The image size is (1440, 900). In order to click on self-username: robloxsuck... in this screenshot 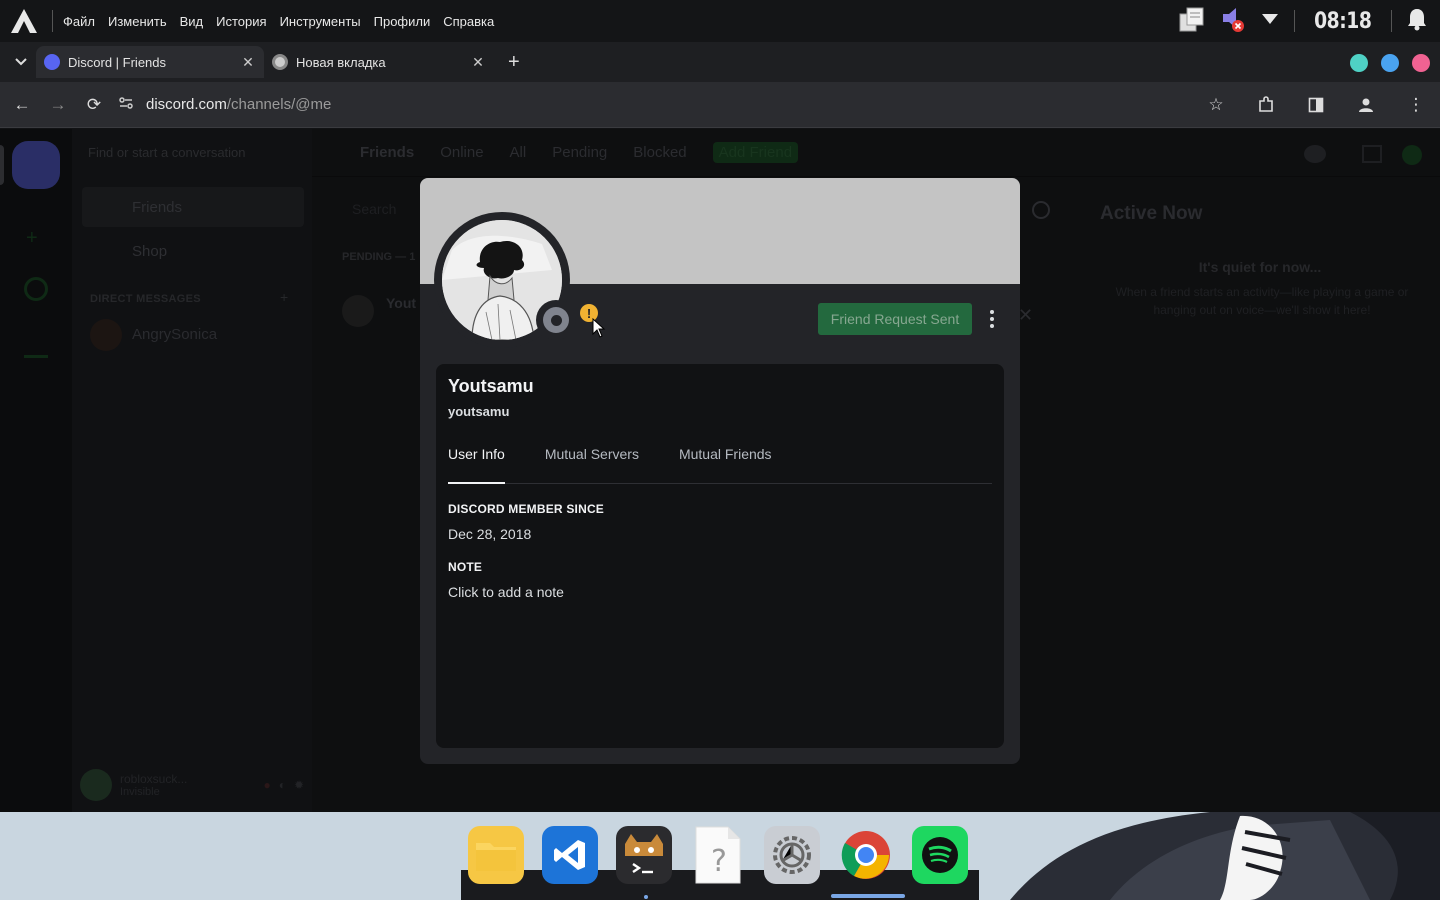, I will do `click(154, 779)`.